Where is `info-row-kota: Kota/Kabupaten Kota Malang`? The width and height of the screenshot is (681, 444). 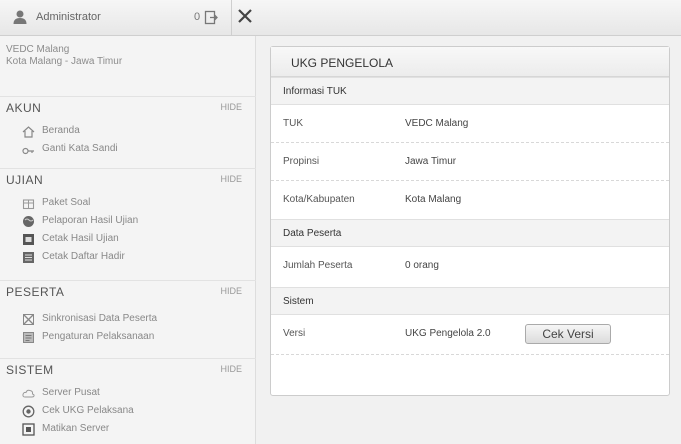
info-row-kota: Kota/Kabupaten Kota Malang is located at coordinates (470, 200).